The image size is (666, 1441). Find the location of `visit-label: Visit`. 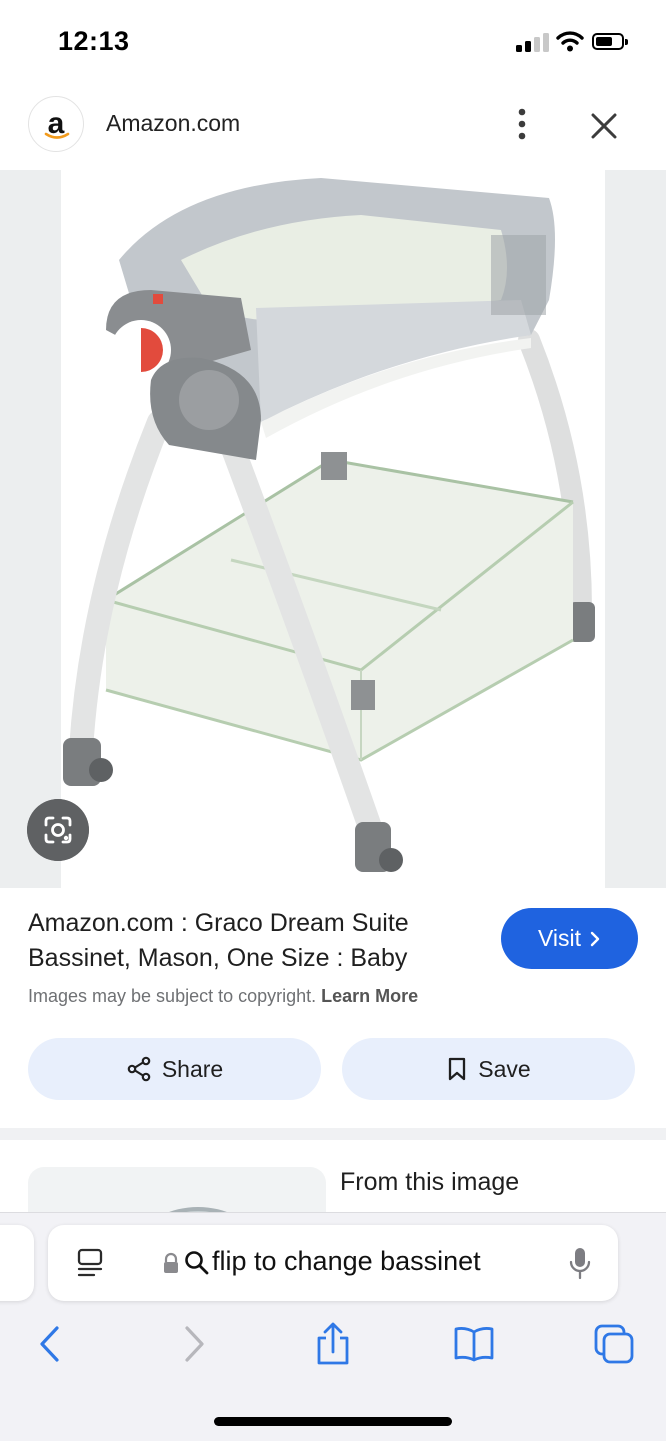

visit-label: Visit is located at coordinates (559, 938).